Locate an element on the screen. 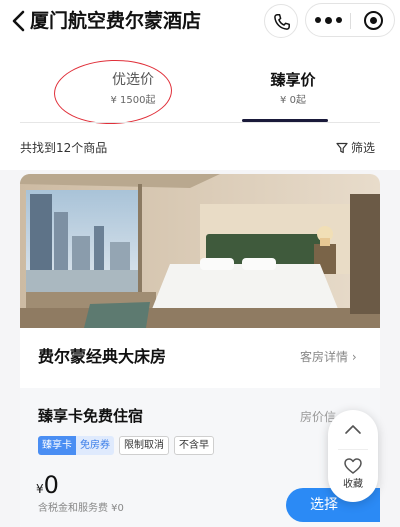 This screenshot has height=527, width=400. room-detail-link: 客房详情 › is located at coordinates (328, 357).